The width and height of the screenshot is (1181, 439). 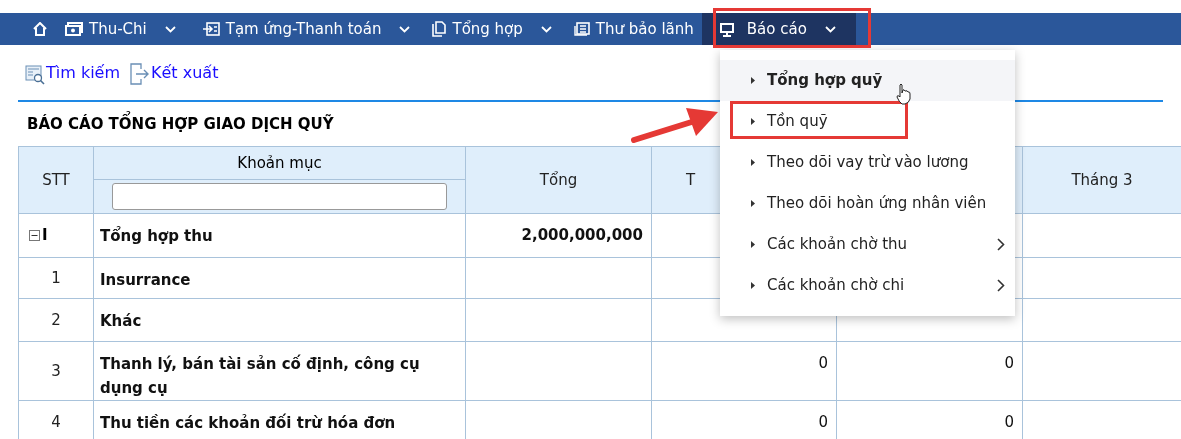 I want to click on item-name-cell: Thanh lý, bán tài sản cố định, công cụ dụng cụ, so click(x=279, y=371).